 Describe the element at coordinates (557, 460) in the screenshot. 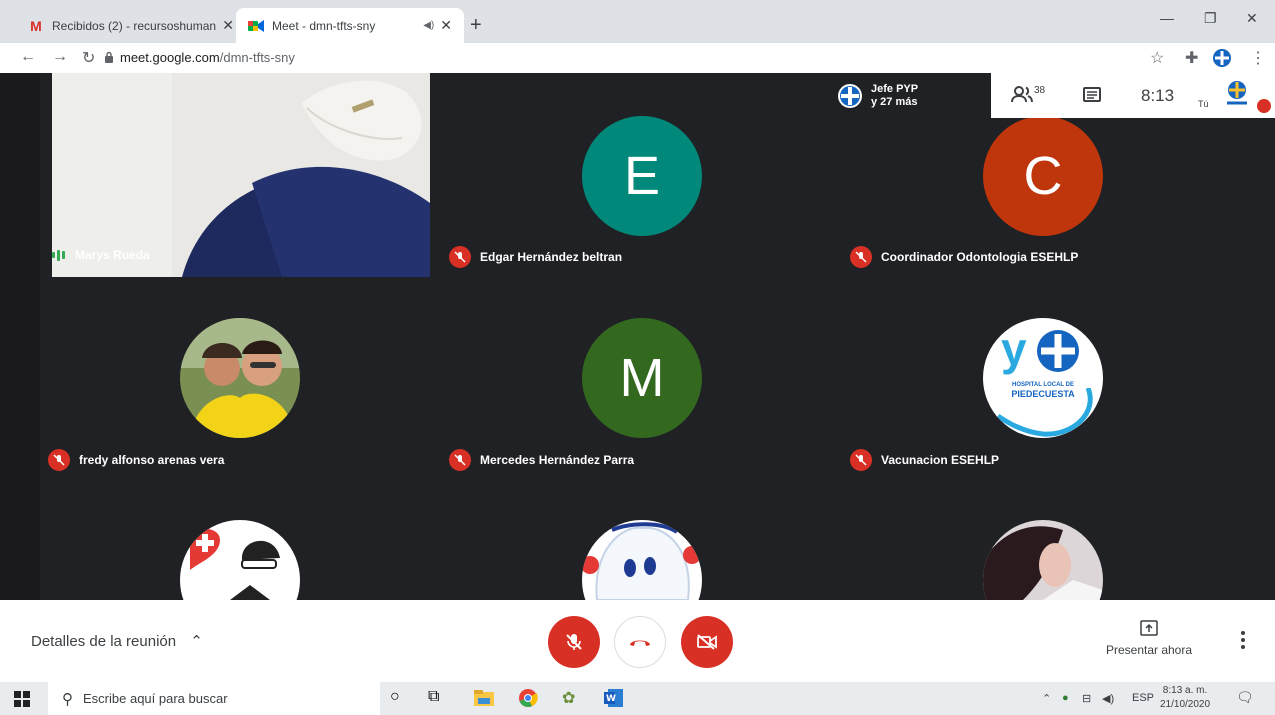

I see `participant-name: Mercedes Hernández Parra` at that location.